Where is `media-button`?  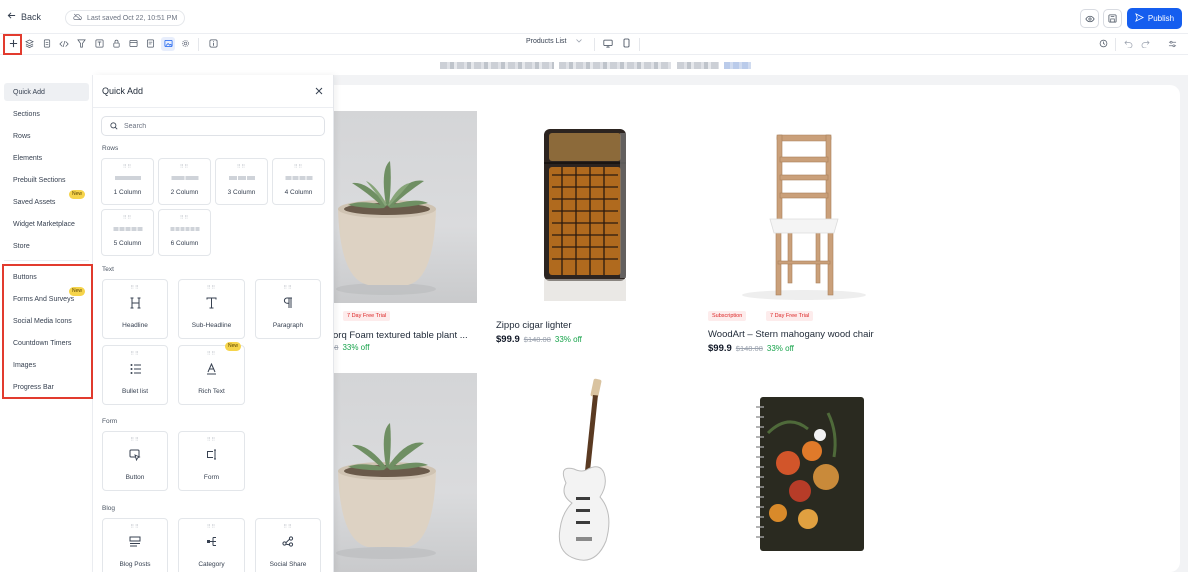 media-button is located at coordinates (168, 44).